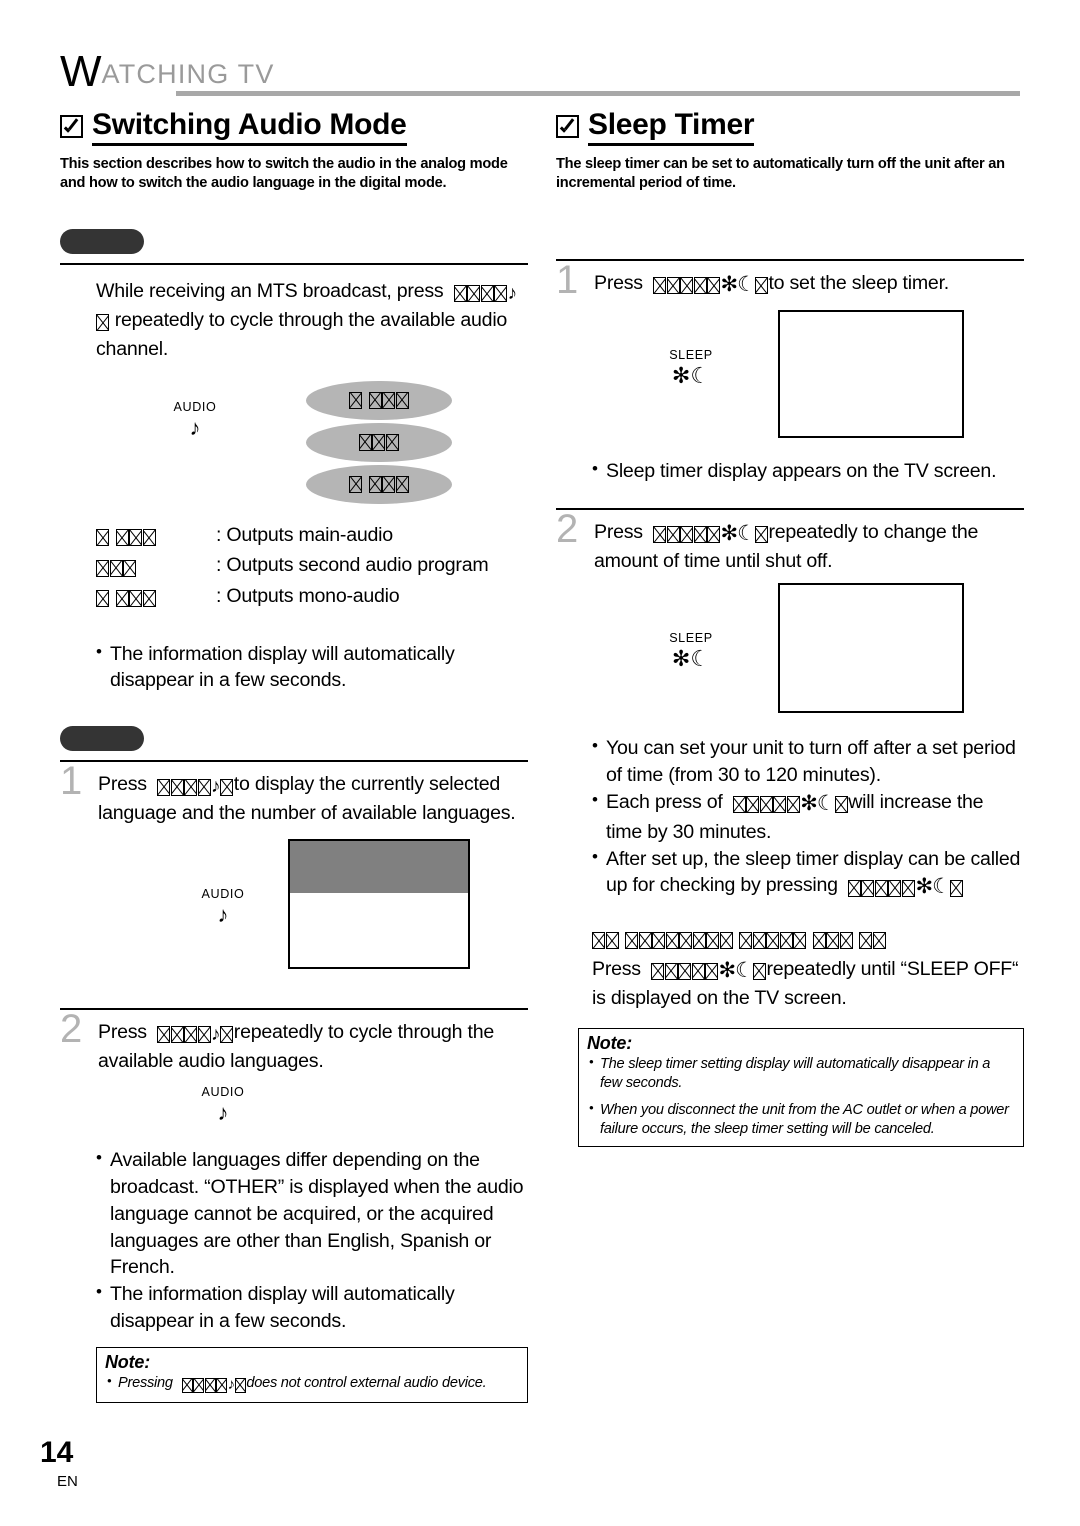 The width and height of the screenshot is (1080, 1526). Describe the element at coordinates (308, 595) in the screenshot. I see `legend-text-mono: : Outputs mono-audio` at that location.